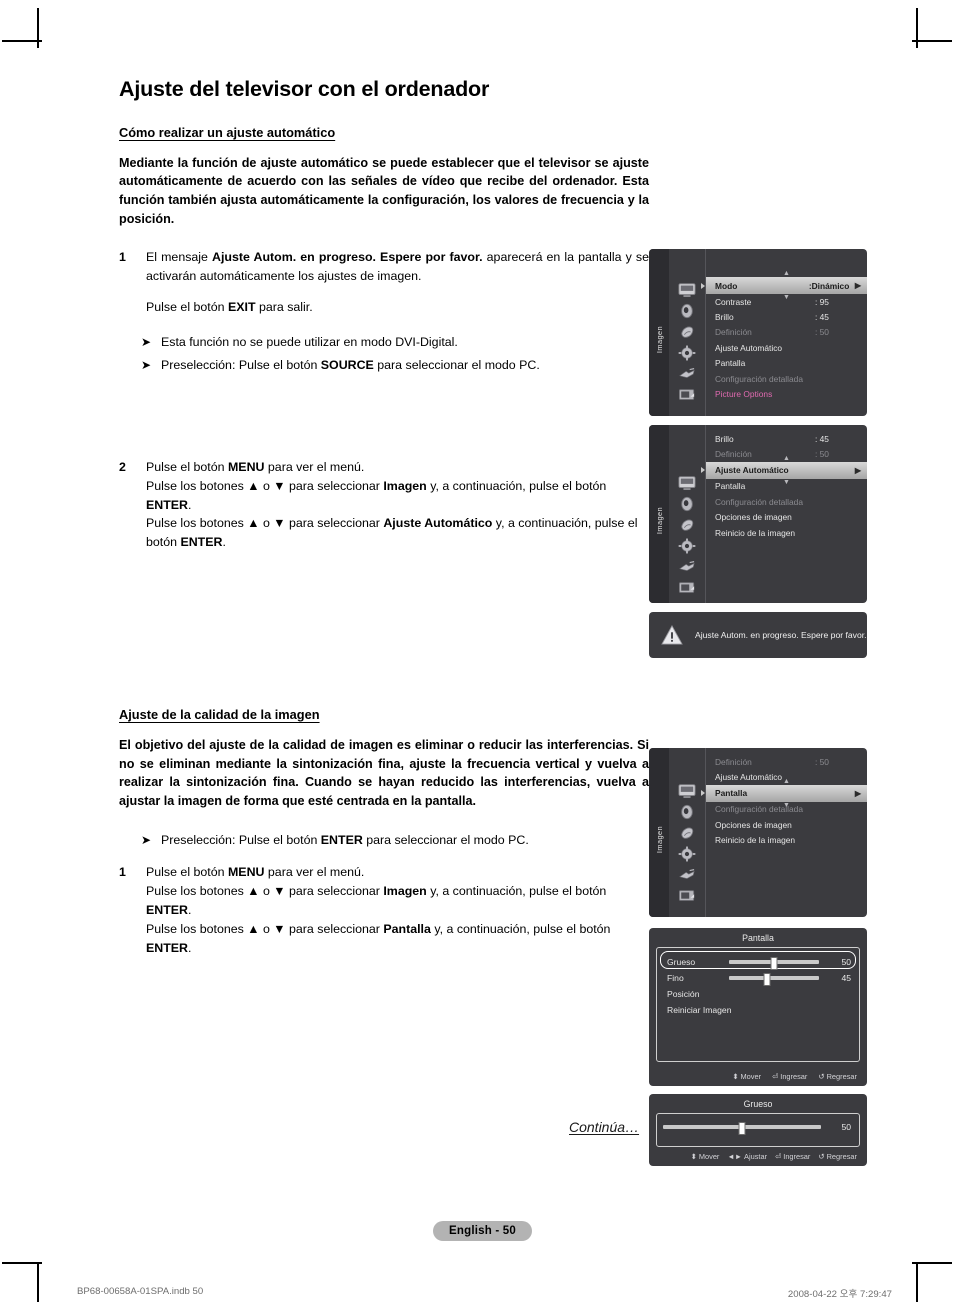 The image size is (954, 1310). I want to click on page-number-badge: English - 50, so click(482, 1231).